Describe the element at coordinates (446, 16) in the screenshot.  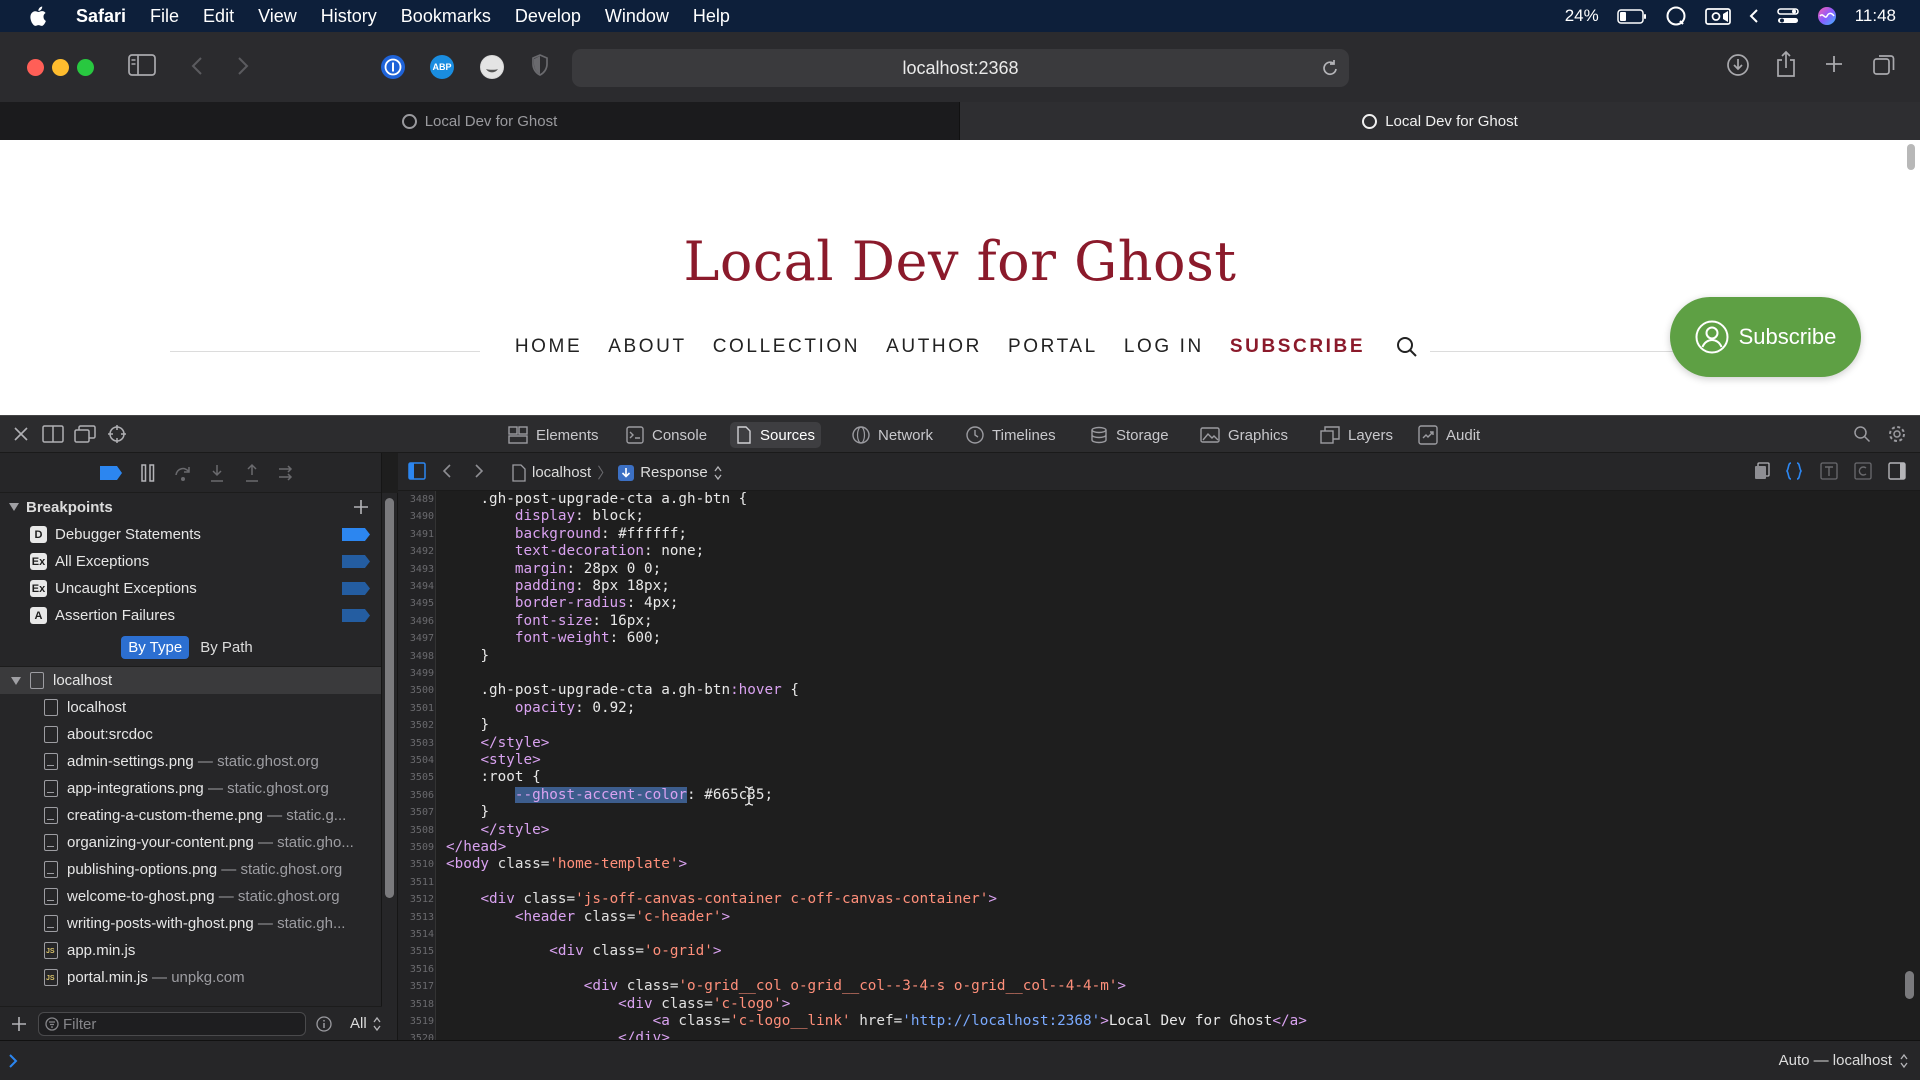
I see `menu-bookmarks: Bookmarks` at that location.